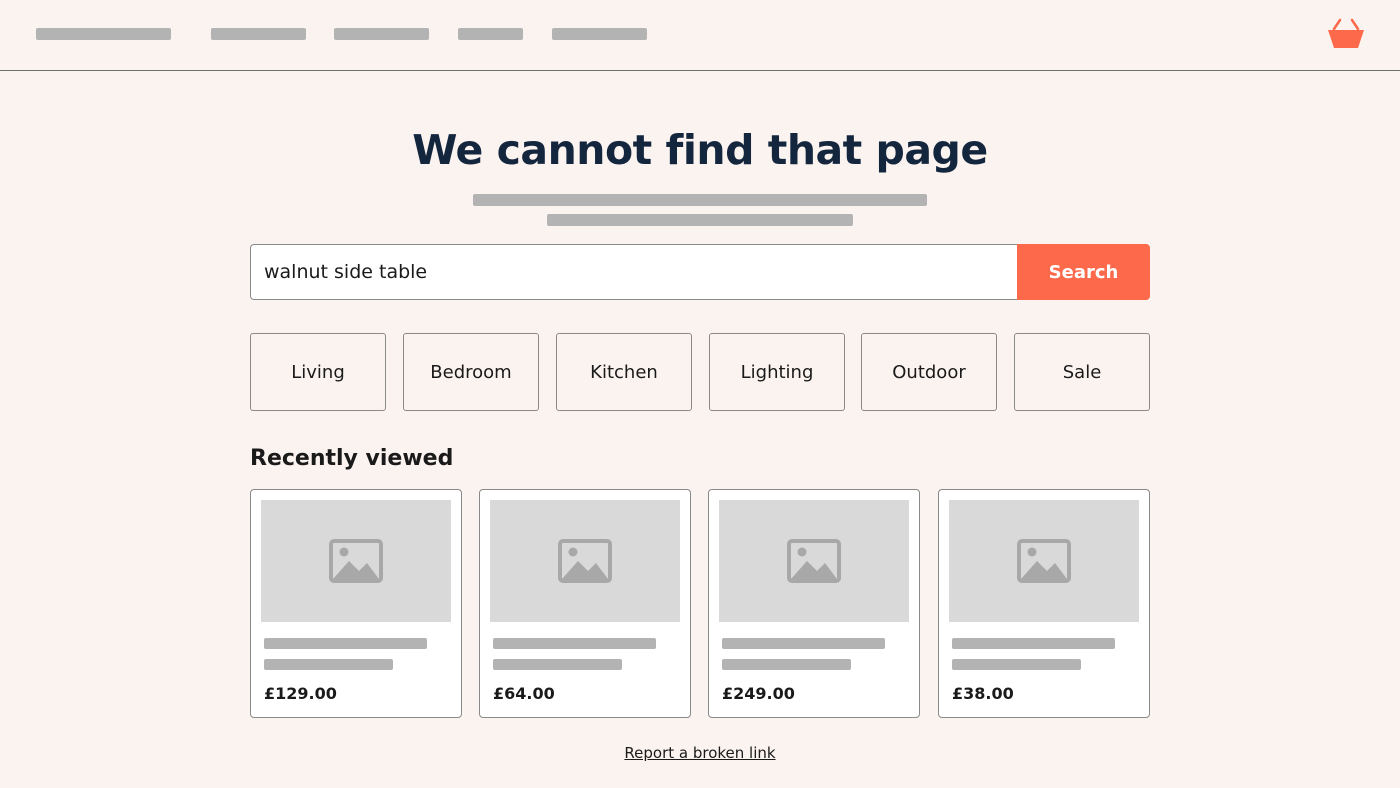 The image size is (1400, 788). Describe the element at coordinates (983, 693) in the screenshot. I see `product-price: £38.00` at that location.